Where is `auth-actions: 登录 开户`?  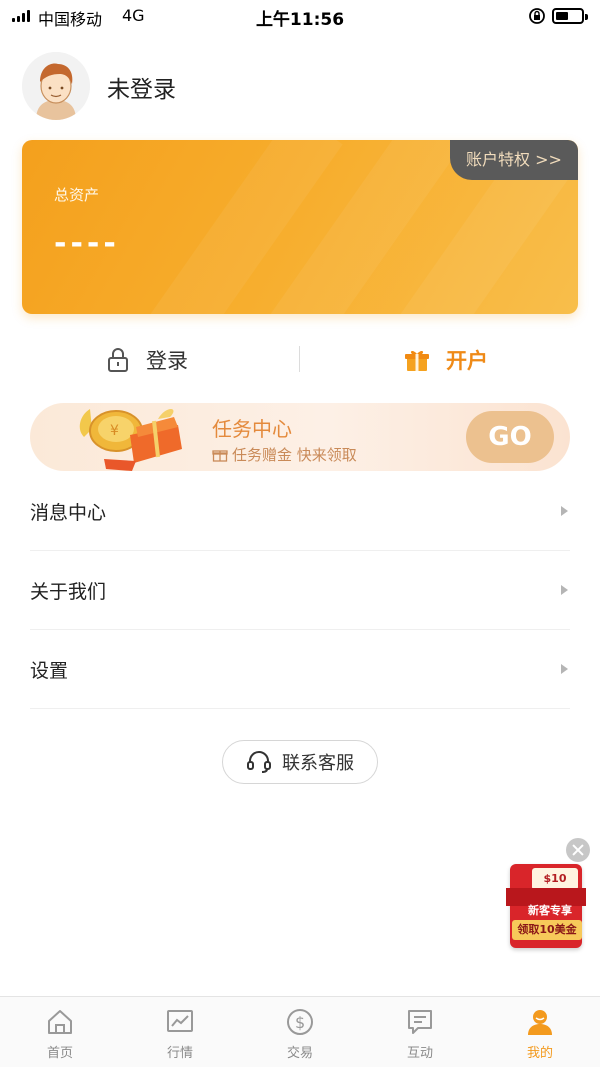 auth-actions: 登录 开户 is located at coordinates (300, 360).